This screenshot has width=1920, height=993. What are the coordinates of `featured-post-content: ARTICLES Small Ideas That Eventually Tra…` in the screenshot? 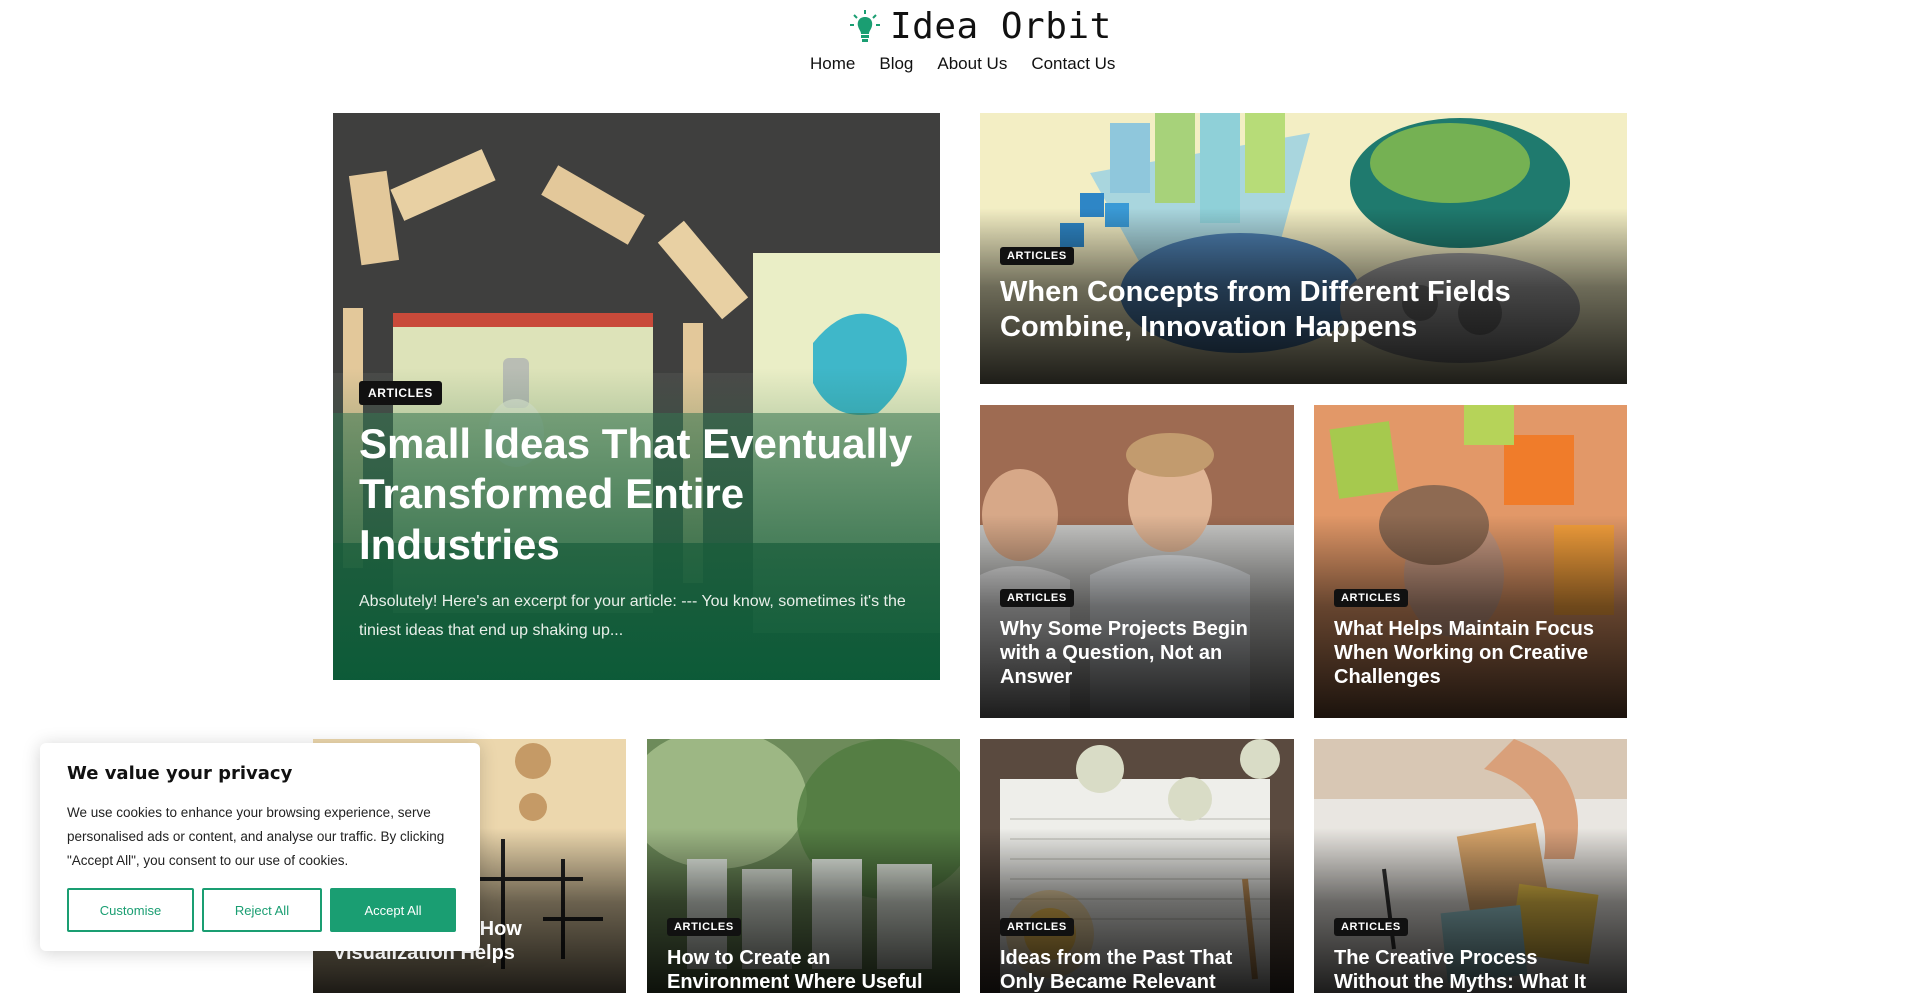 It's located at (639, 513).